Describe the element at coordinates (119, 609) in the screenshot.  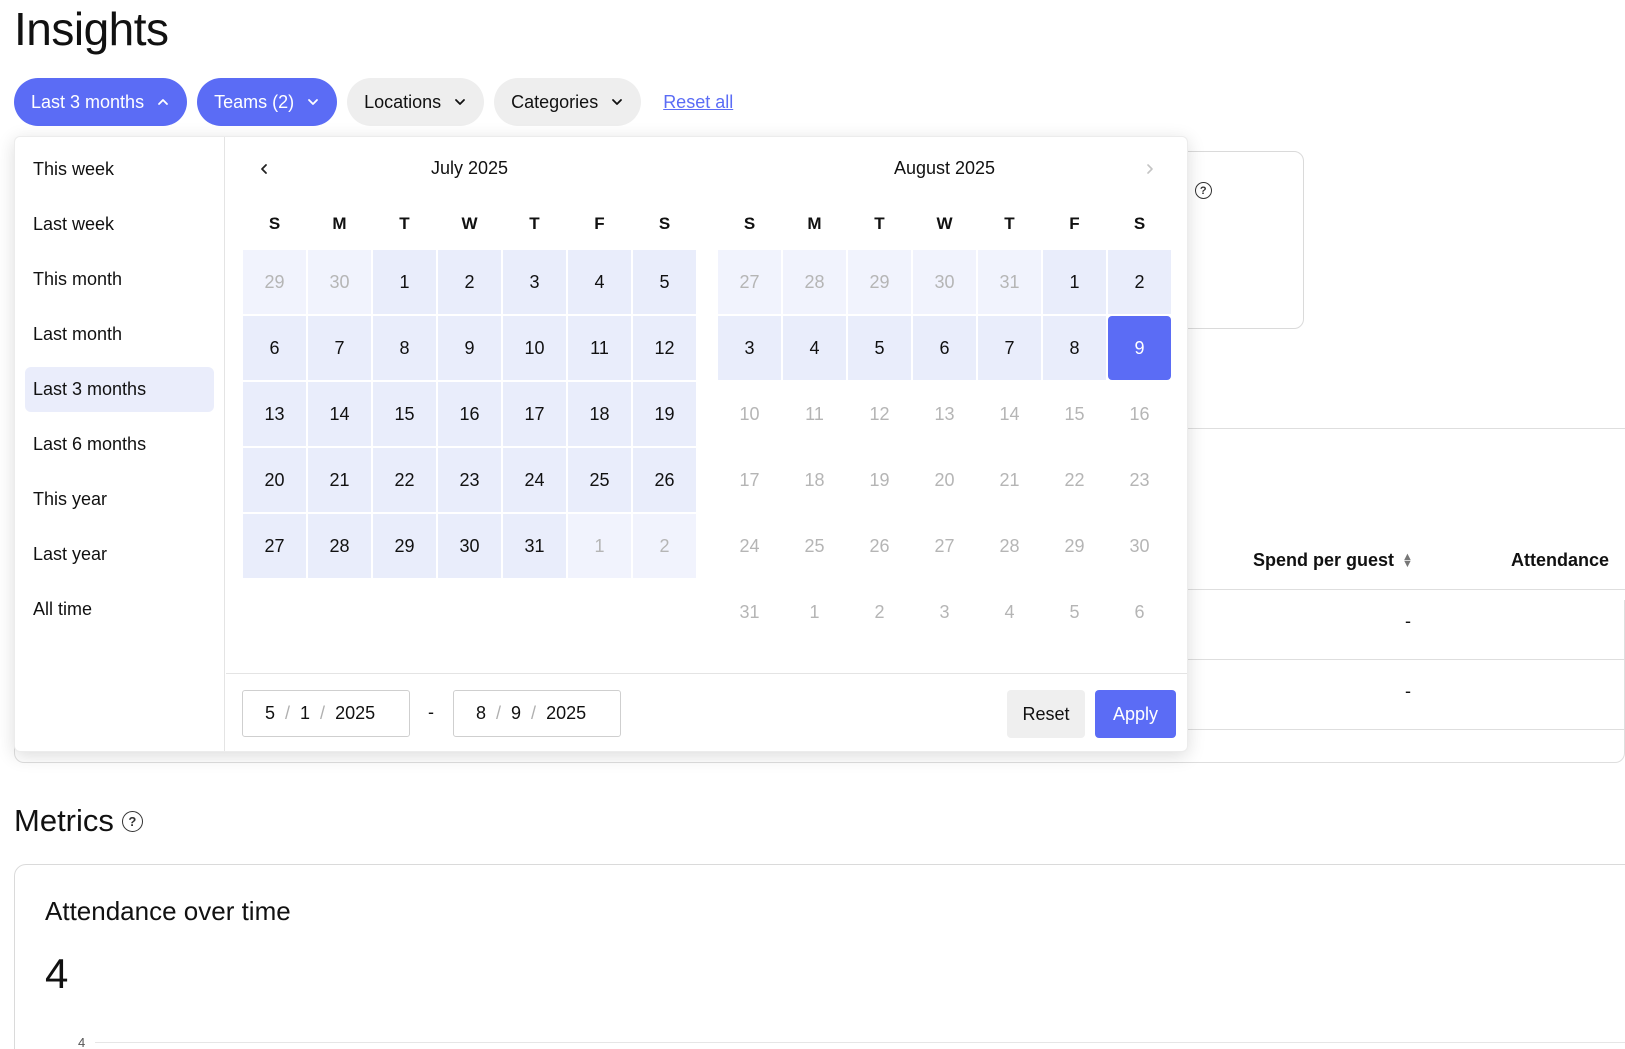
I see `preset-option: All time` at that location.